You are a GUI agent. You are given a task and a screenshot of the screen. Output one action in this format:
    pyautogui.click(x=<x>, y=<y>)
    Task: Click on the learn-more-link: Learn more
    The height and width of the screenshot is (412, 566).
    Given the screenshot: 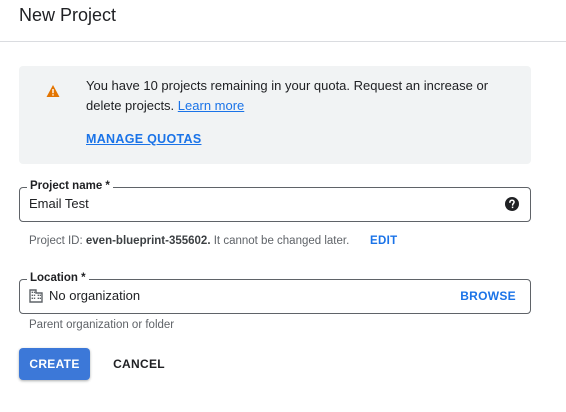 What is the action you would take?
    pyautogui.click(x=211, y=105)
    